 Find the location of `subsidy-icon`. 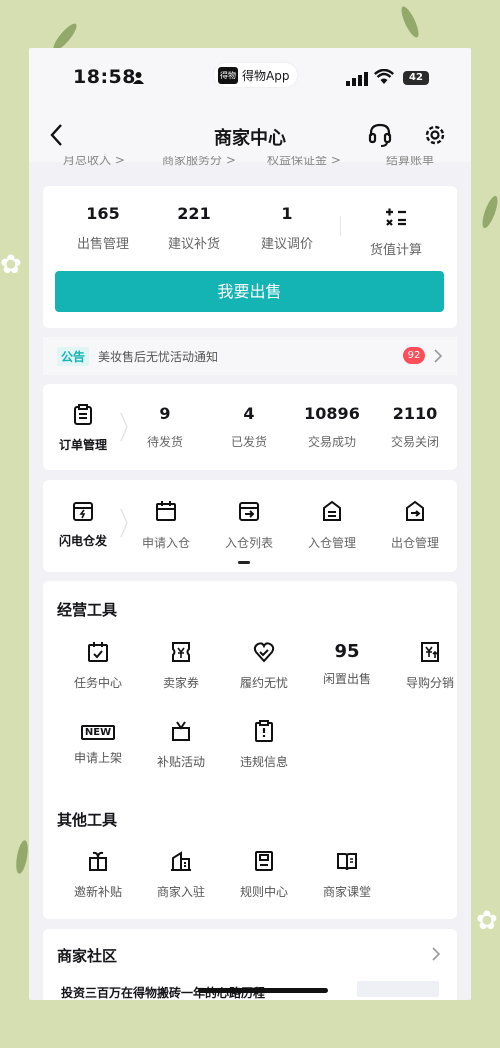

subsidy-icon is located at coordinates (181, 731).